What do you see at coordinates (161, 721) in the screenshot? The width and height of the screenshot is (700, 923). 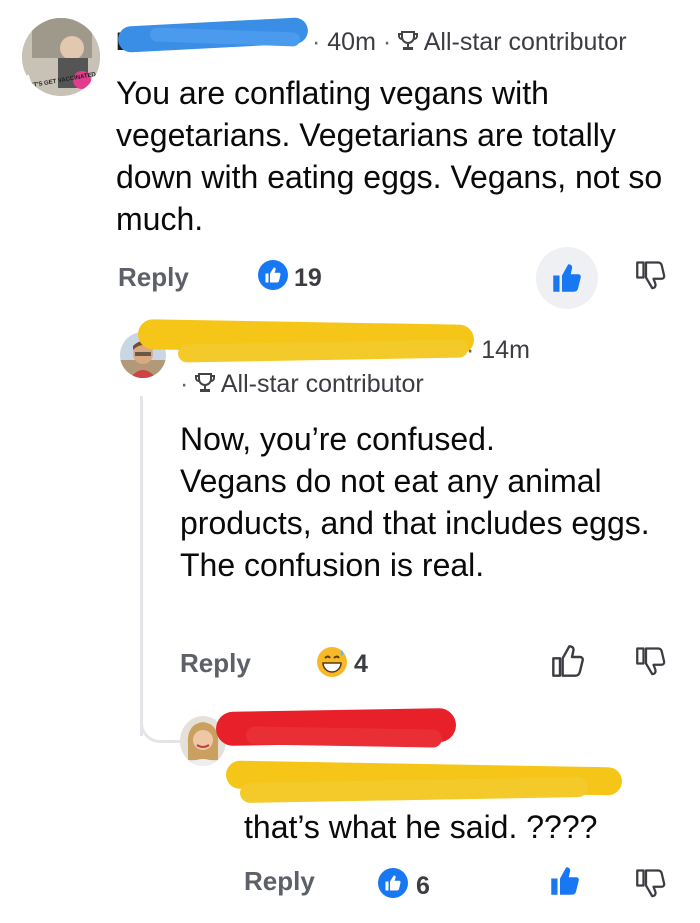 I see `thread-line-curve` at bounding box center [161, 721].